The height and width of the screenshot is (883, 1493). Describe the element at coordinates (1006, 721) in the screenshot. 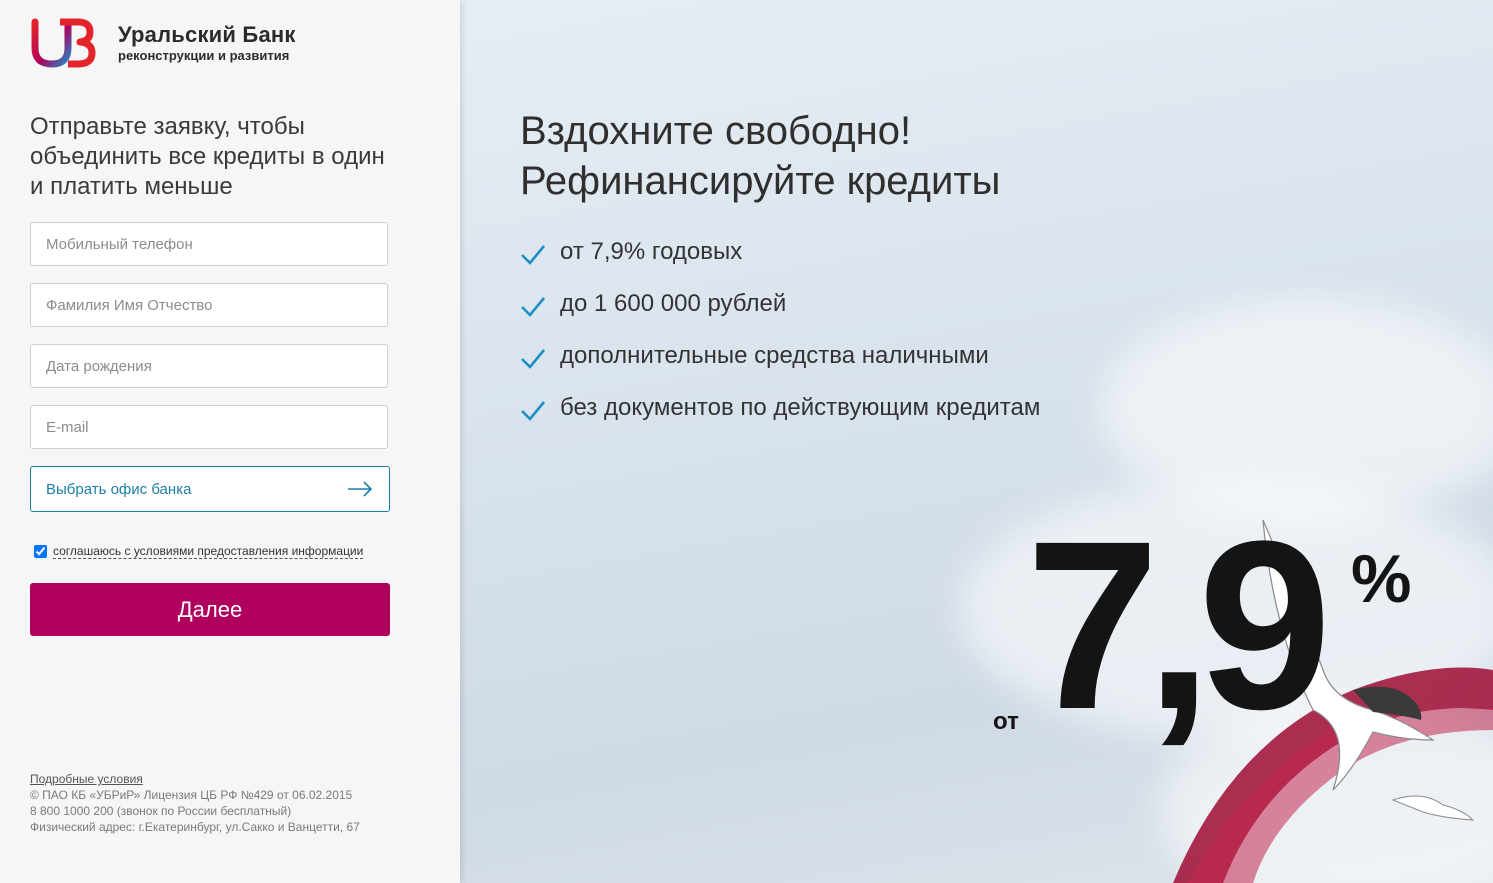

I see `rate-prefix: от` at that location.